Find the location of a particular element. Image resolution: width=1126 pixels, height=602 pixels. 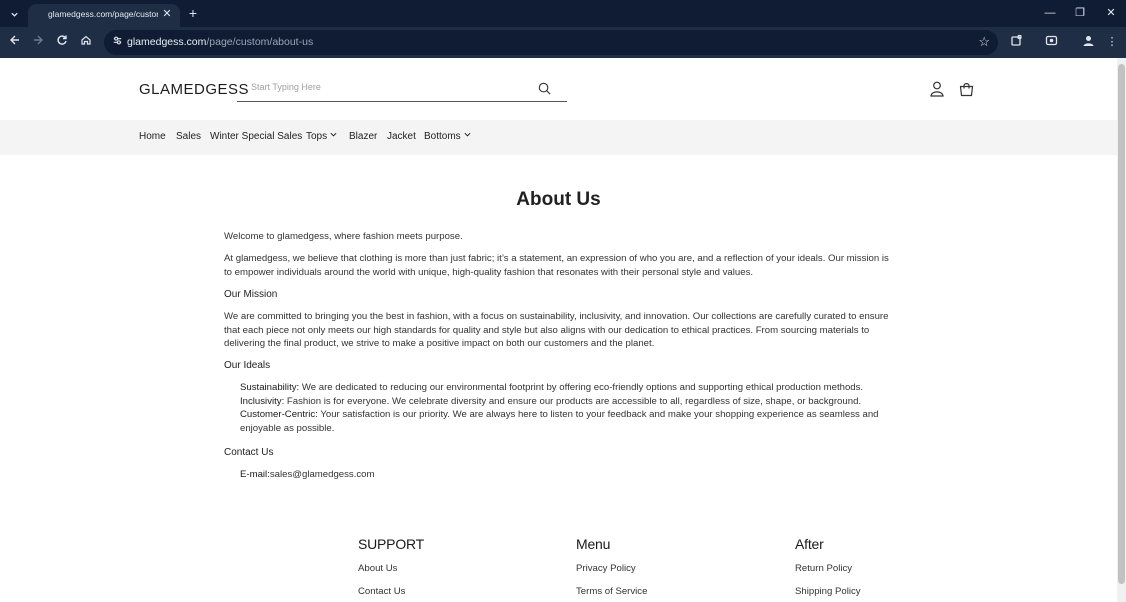

ideals-heading: Our Ideals is located at coordinates (247, 365).